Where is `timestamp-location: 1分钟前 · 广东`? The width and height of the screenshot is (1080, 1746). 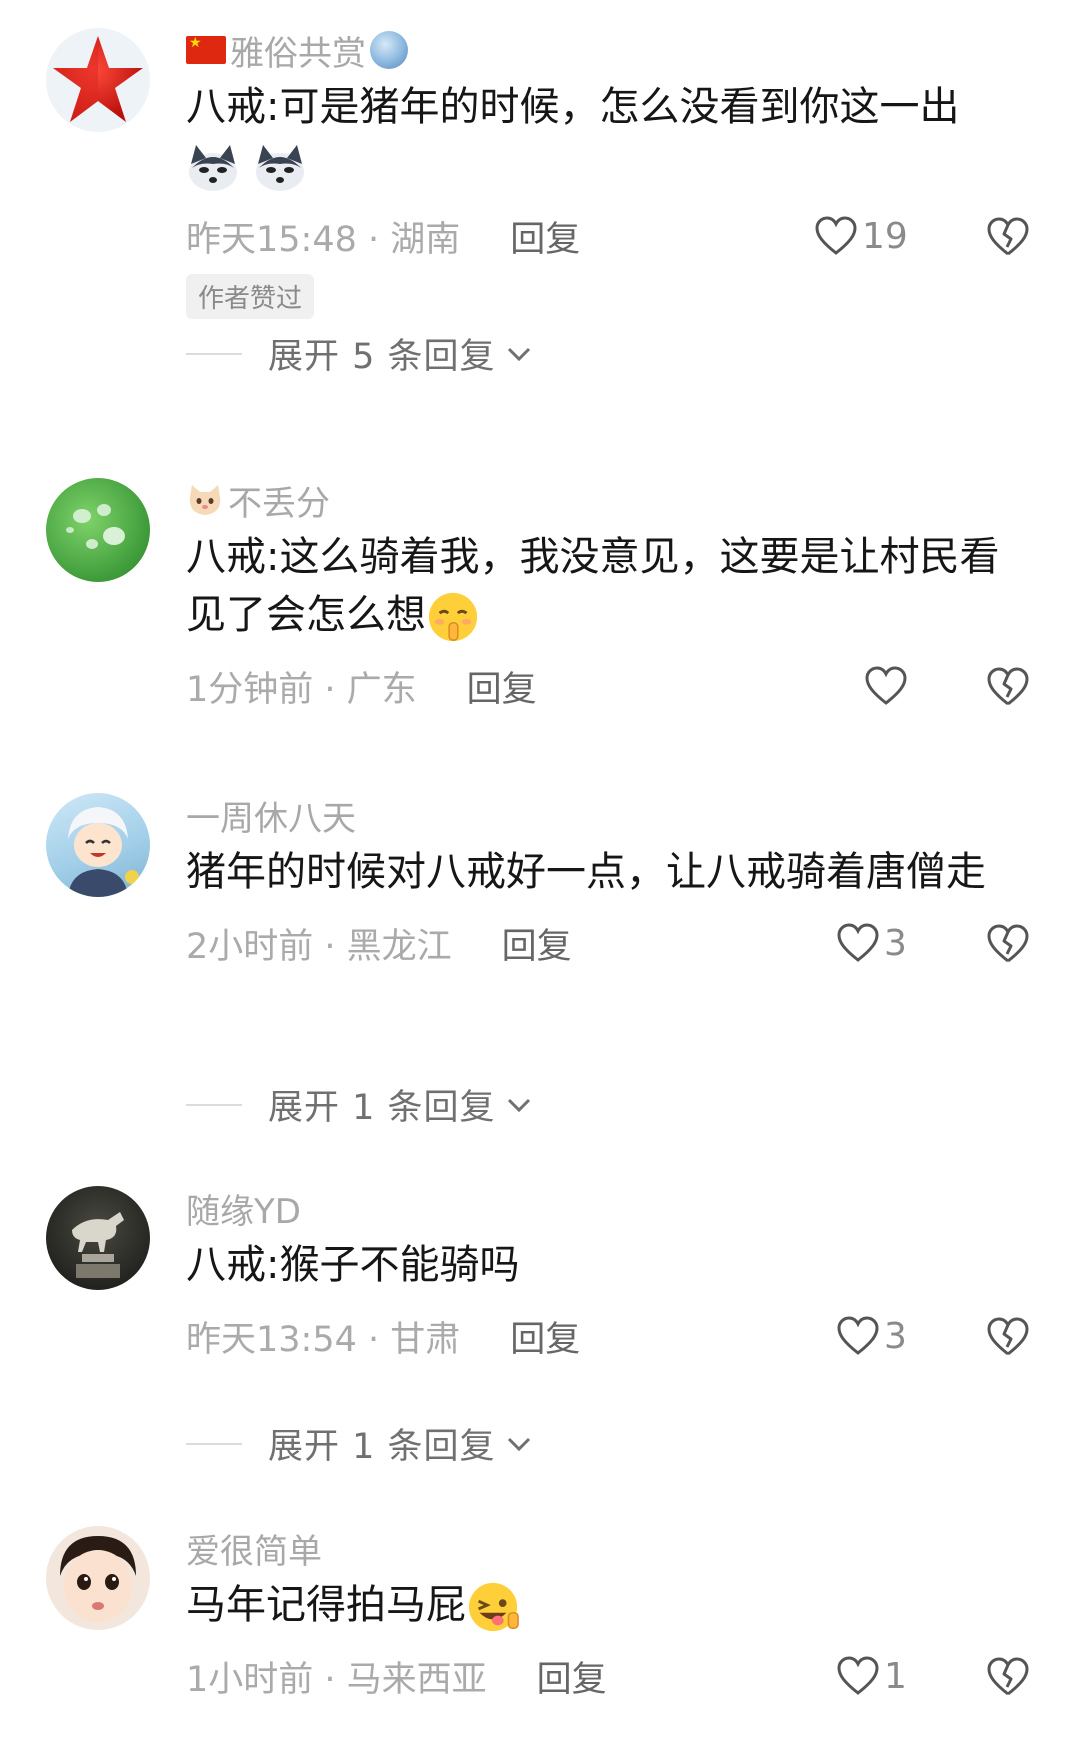 timestamp-location: 1分钟前 · 广东 is located at coordinates (301, 689).